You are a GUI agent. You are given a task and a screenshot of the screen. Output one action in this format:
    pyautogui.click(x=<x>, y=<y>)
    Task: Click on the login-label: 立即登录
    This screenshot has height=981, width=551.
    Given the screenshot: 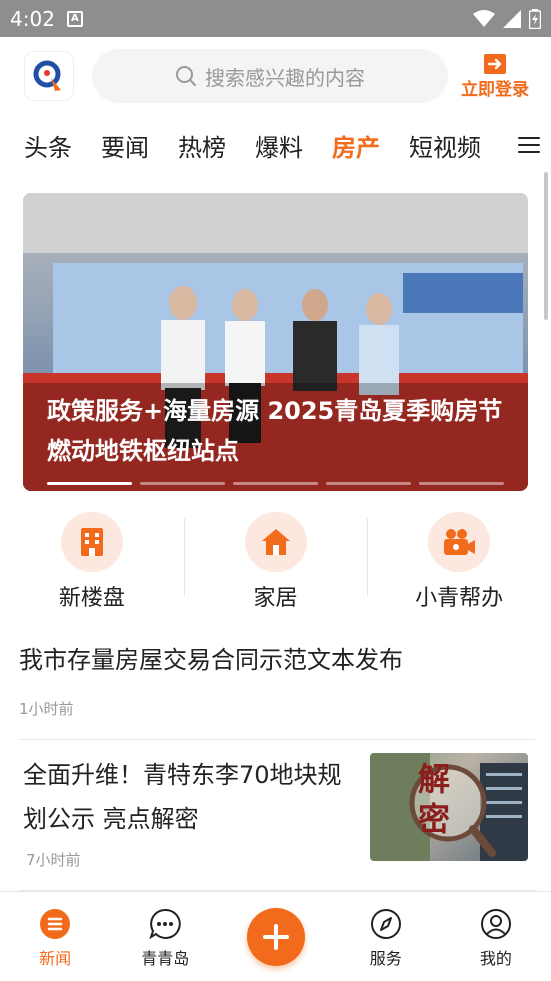 What is the action you would take?
    pyautogui.click(x=495, y=89)
    